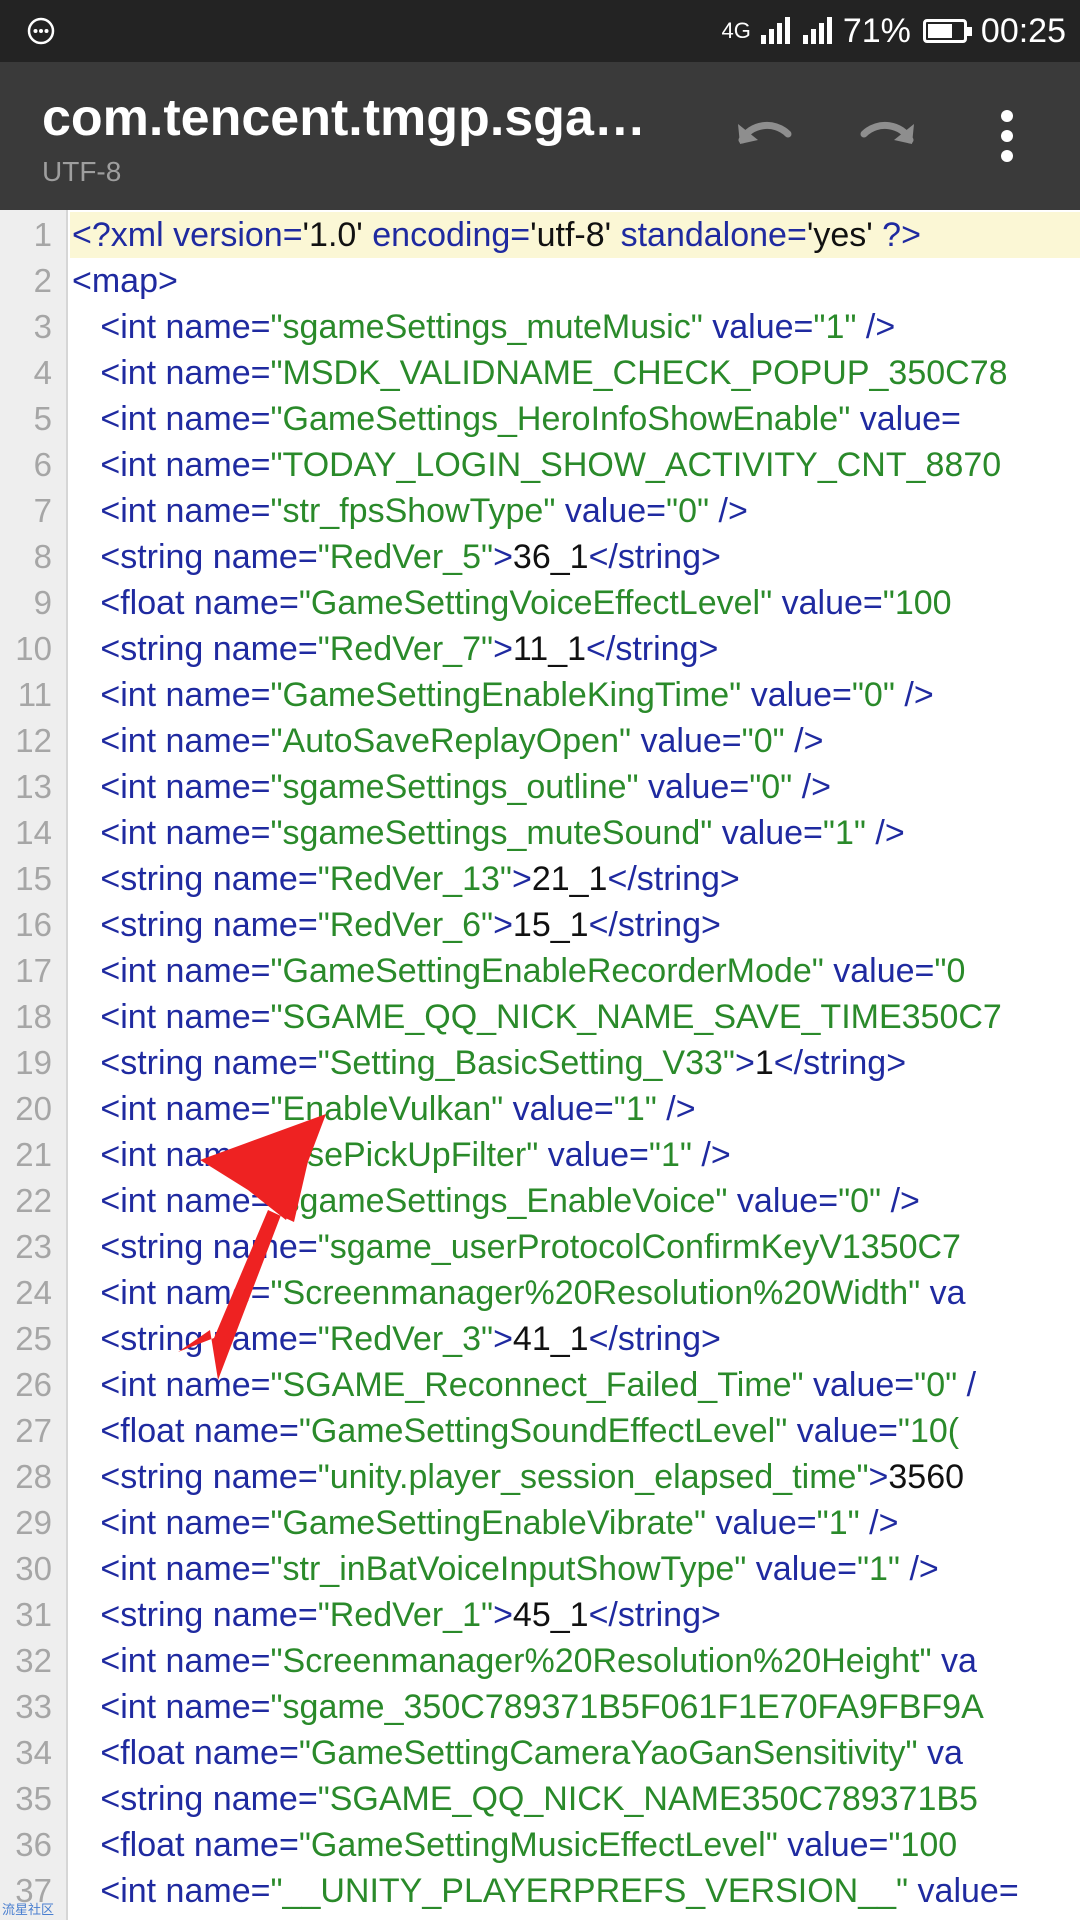 The width and height of the screenshot is (1080, 1920). Describe the element at coordinates (550, 1339) in the screenshot. I see `xml-text-token: 41_1` at that location.